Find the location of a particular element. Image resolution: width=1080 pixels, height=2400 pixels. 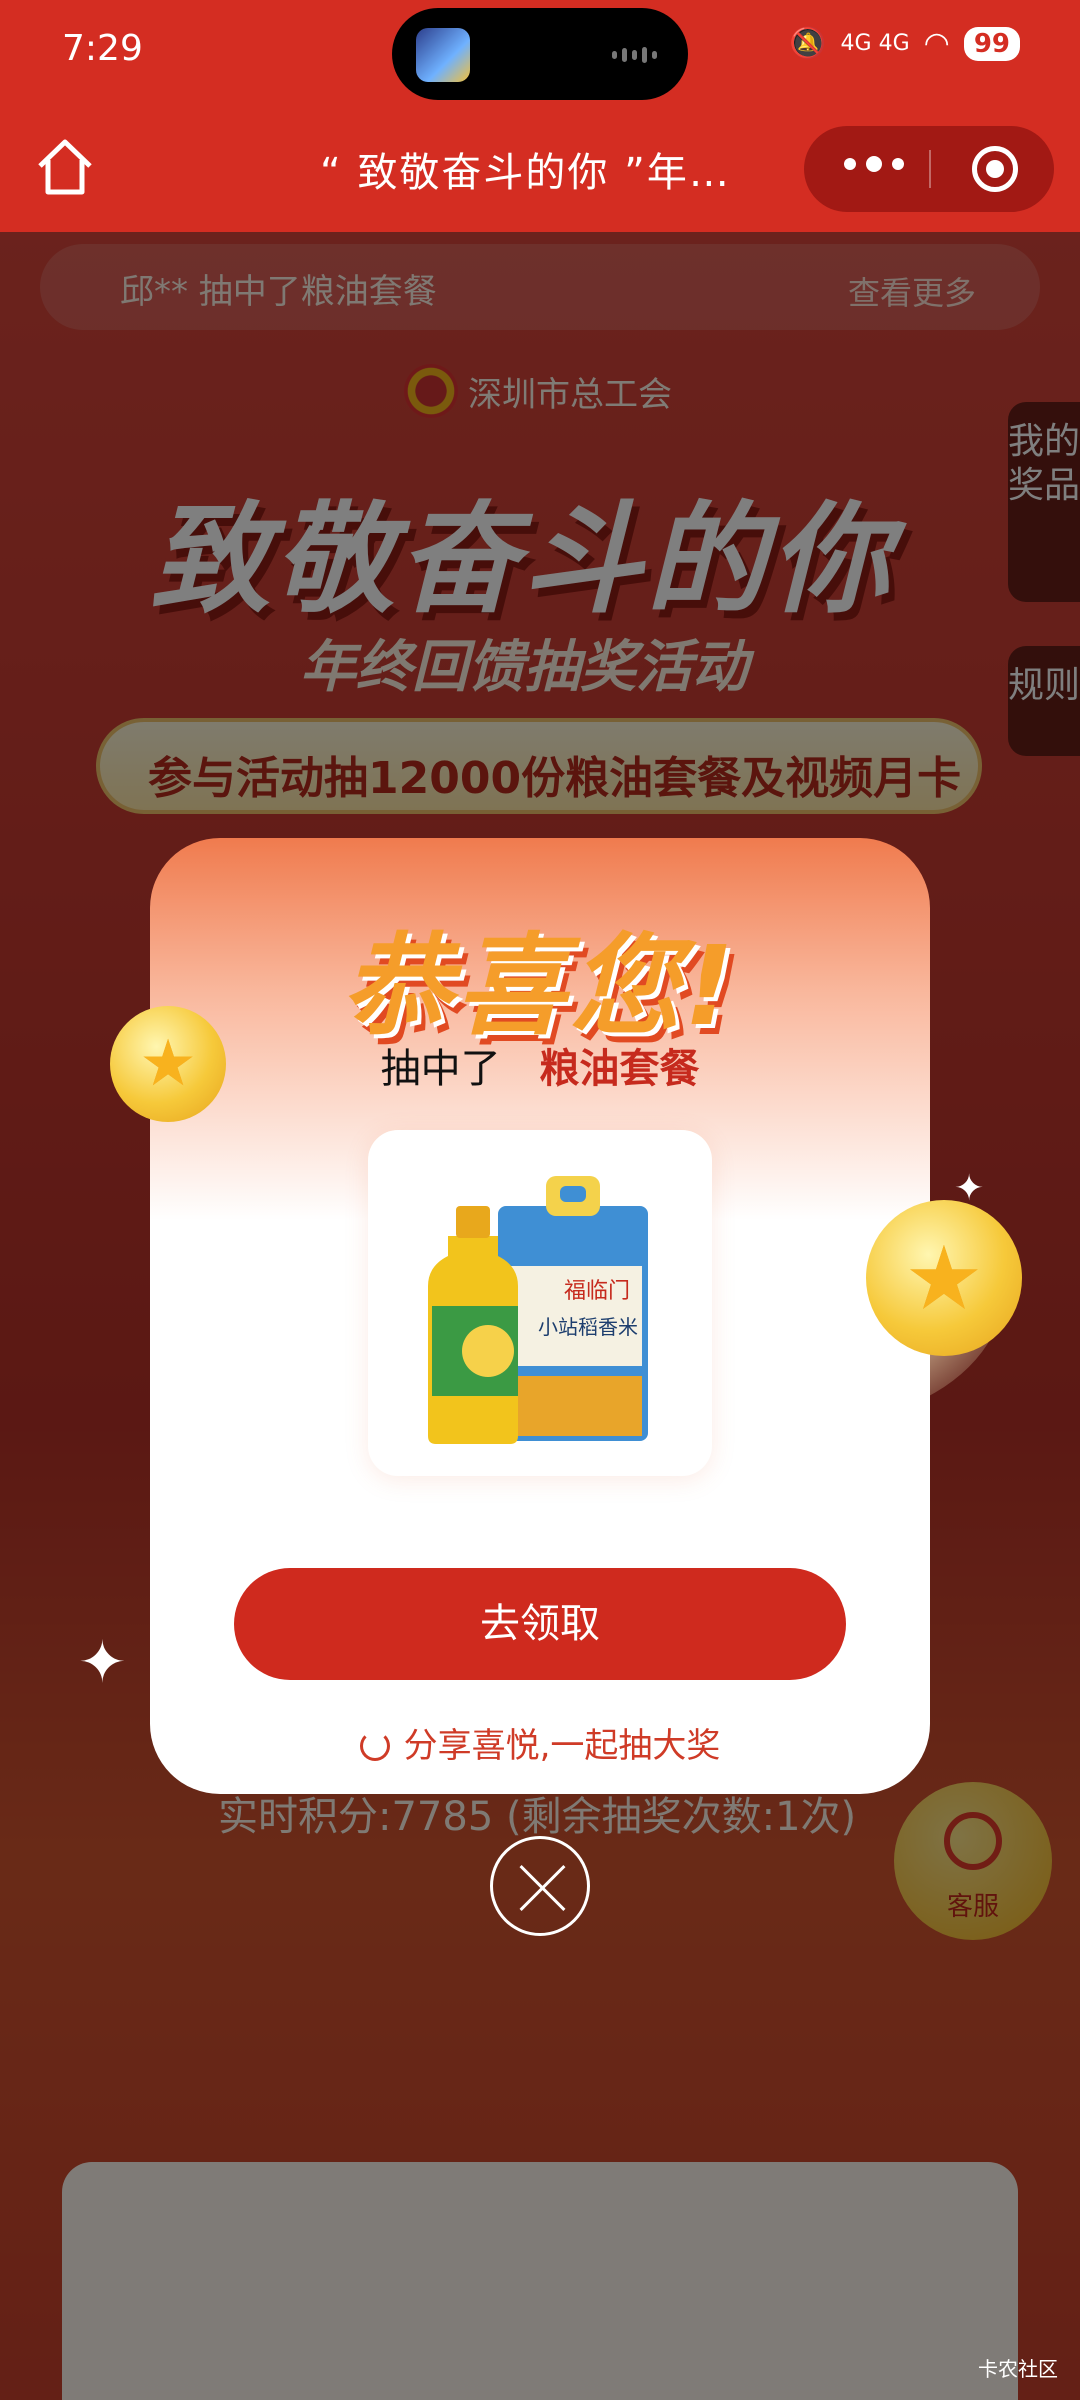

home-icon is located at coordinates (65, 167).